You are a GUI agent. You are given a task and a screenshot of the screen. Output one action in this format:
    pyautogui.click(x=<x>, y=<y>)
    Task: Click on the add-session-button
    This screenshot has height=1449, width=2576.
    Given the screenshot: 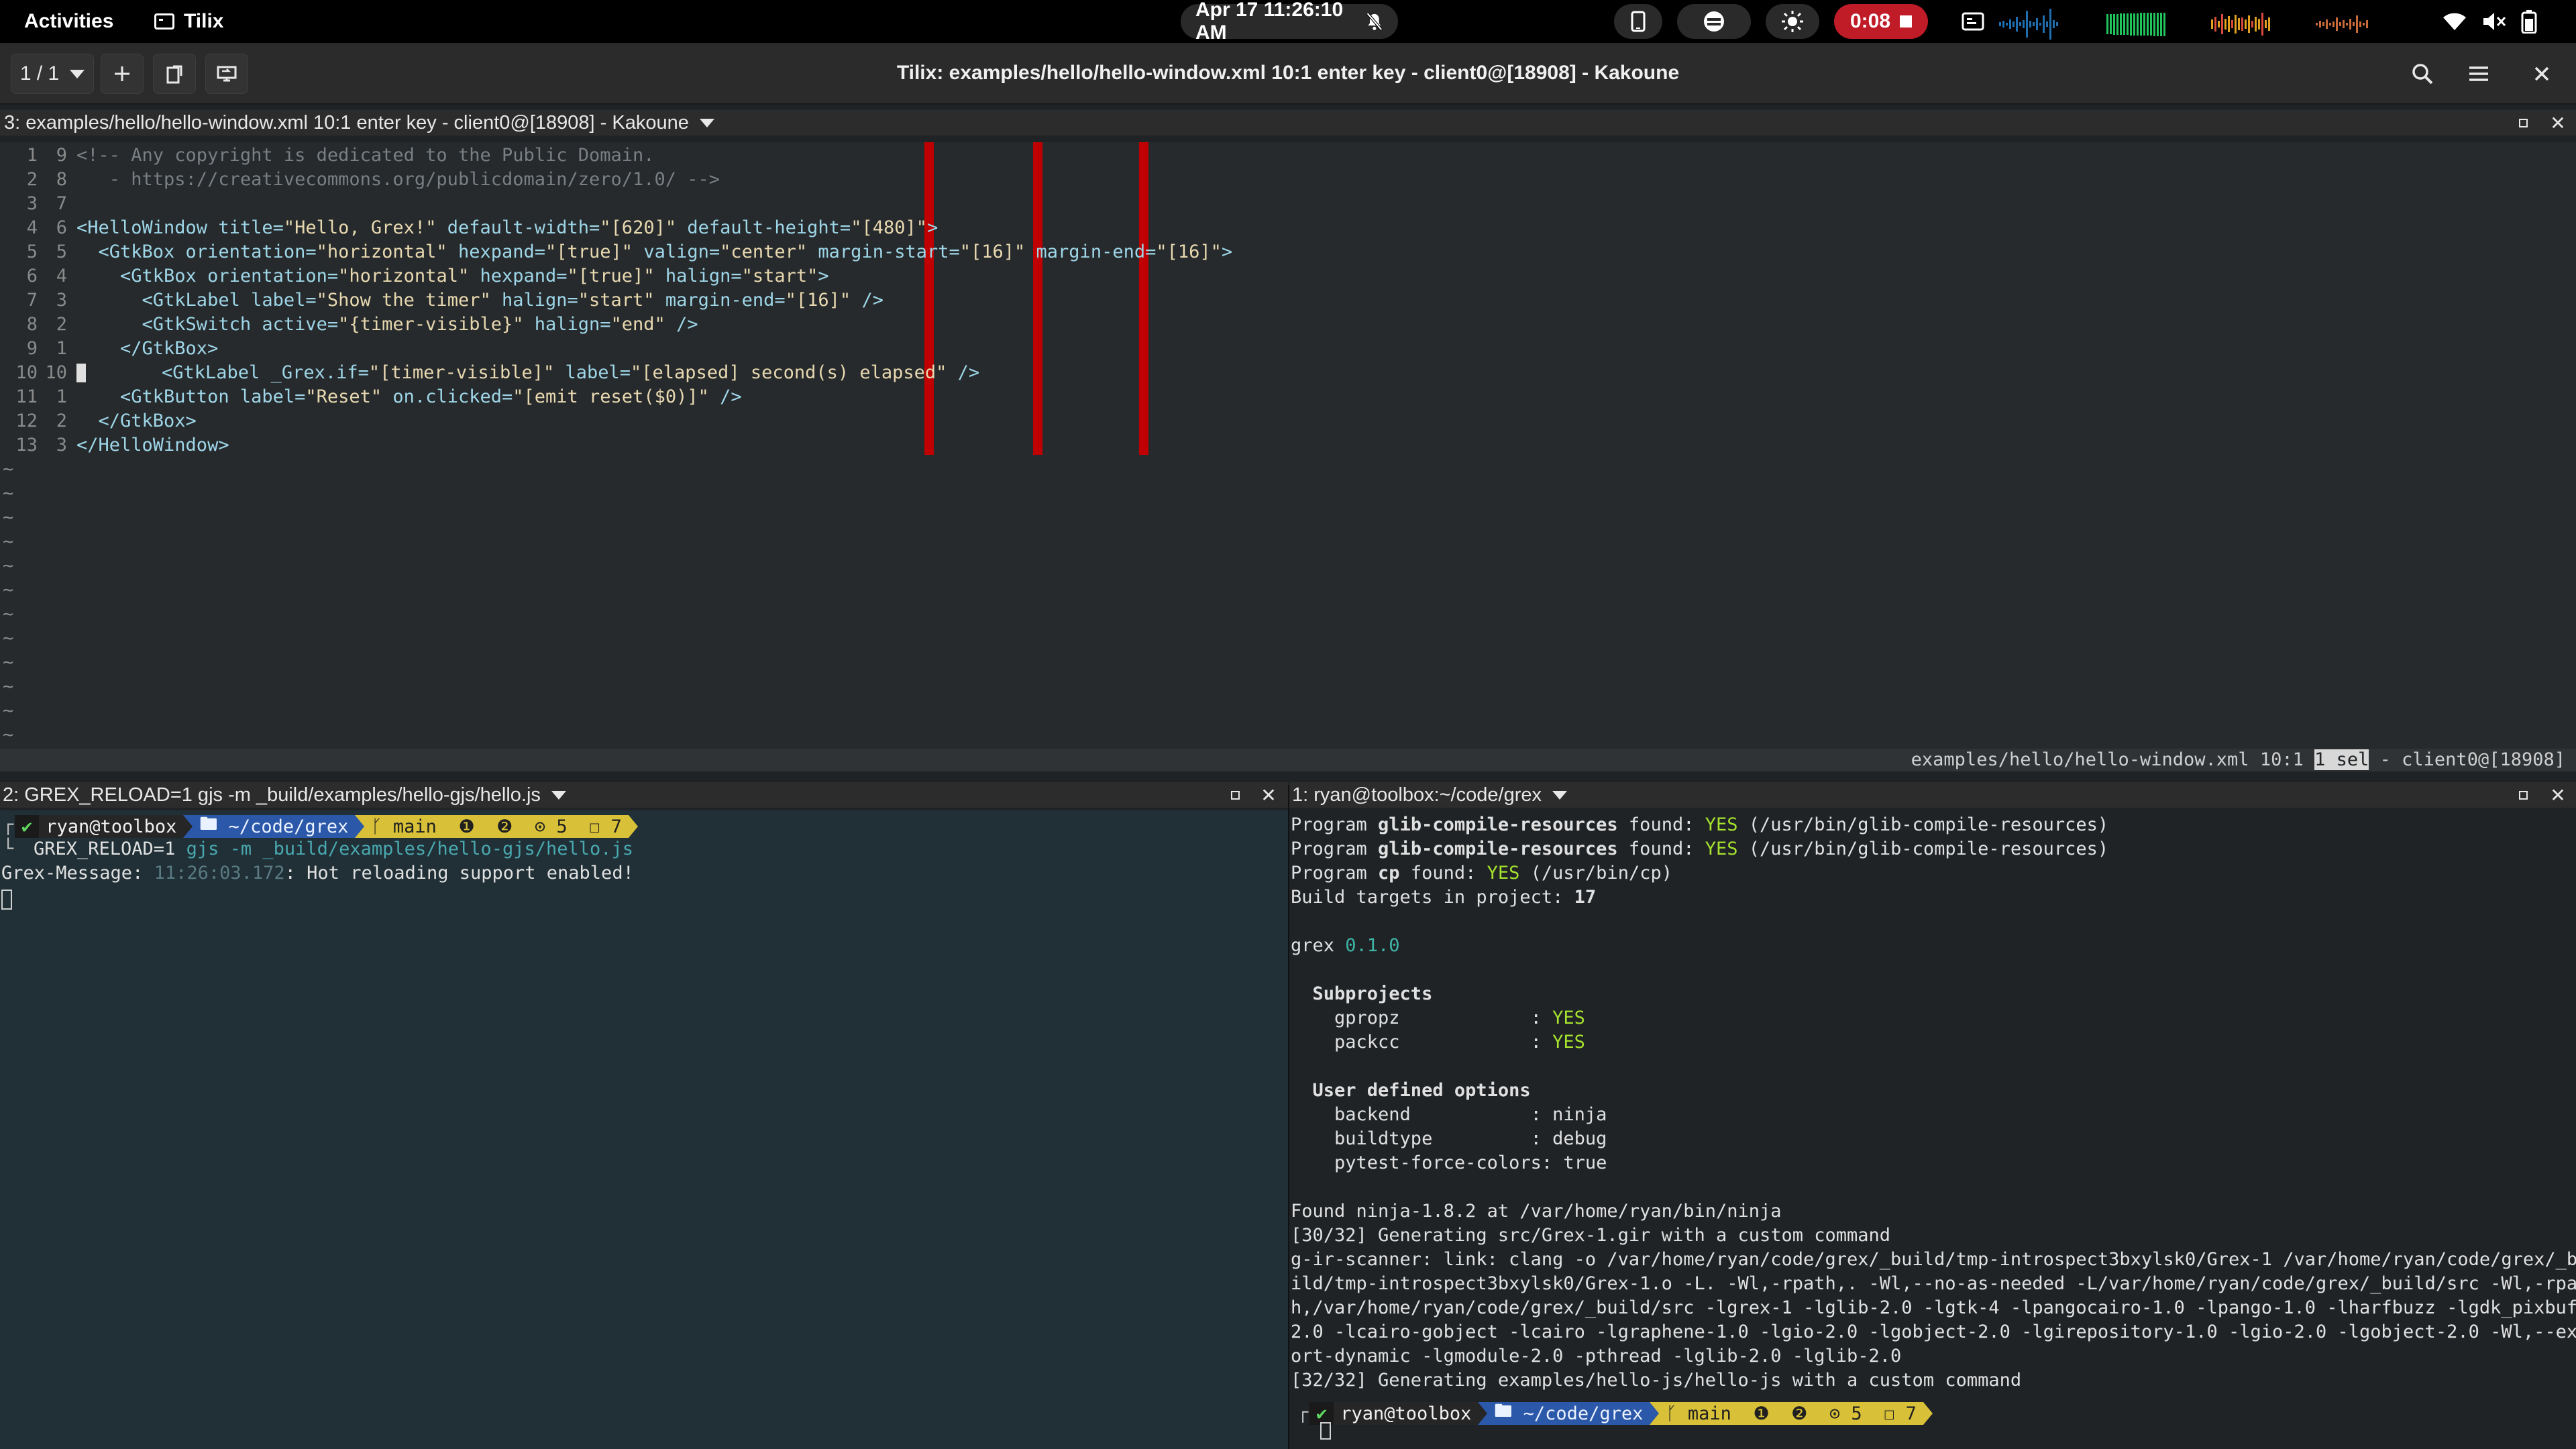 What is the action you would take?
    pyautogui.click(x=122, y=74)
    